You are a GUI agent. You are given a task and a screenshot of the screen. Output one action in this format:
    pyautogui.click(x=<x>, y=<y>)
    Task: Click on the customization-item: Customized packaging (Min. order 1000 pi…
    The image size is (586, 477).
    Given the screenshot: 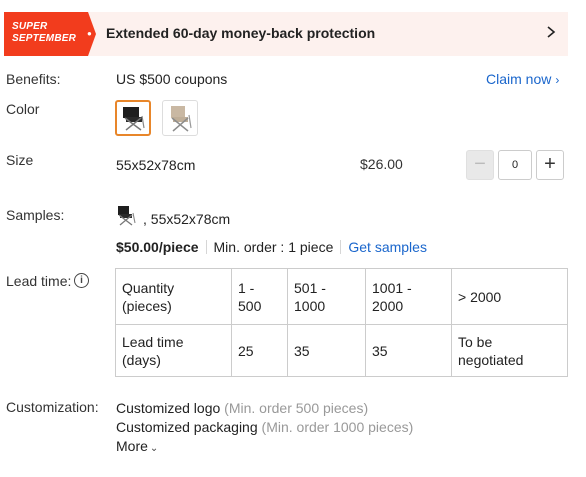 What is the action you would take?
    pyautogui.click(x=264, y=427)
    